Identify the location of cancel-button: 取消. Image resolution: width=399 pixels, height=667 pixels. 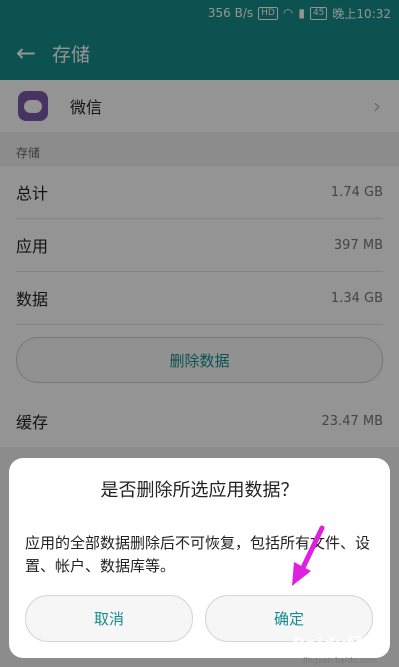
(109, 618).